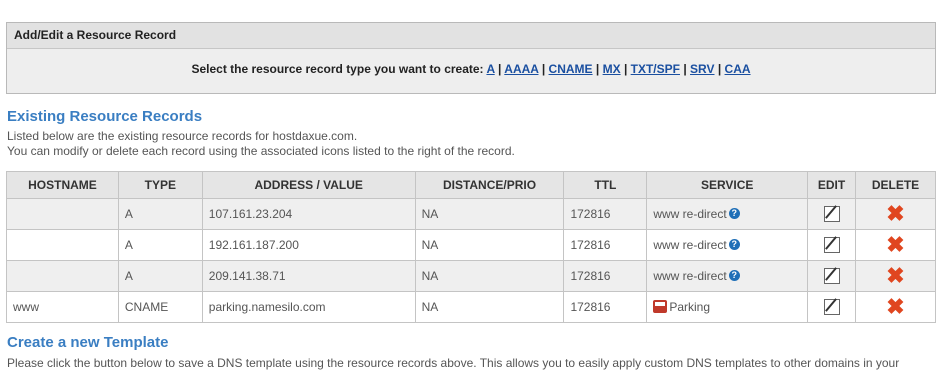  What do you see at coordinates (308, 185) in the screenshot?
I see `header-address: ADDRESS / VALUE` at bounding box center [308, 185].